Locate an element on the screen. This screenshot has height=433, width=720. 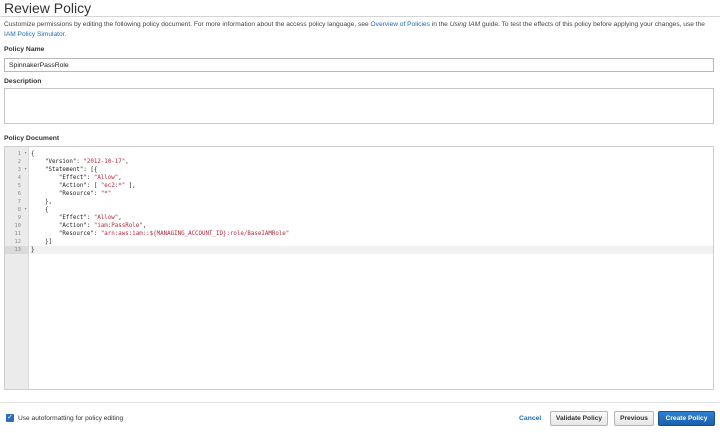
line-number-text: 1 is located at coordinates (19, 154).